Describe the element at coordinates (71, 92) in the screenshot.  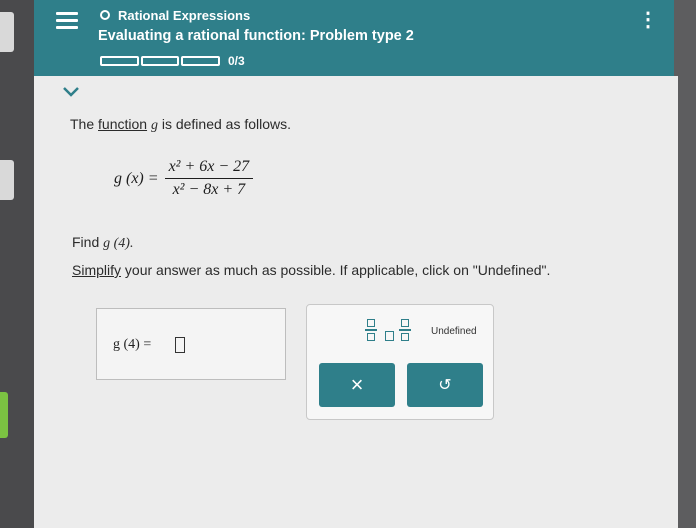
I see `chevron-down-icon` at that location.